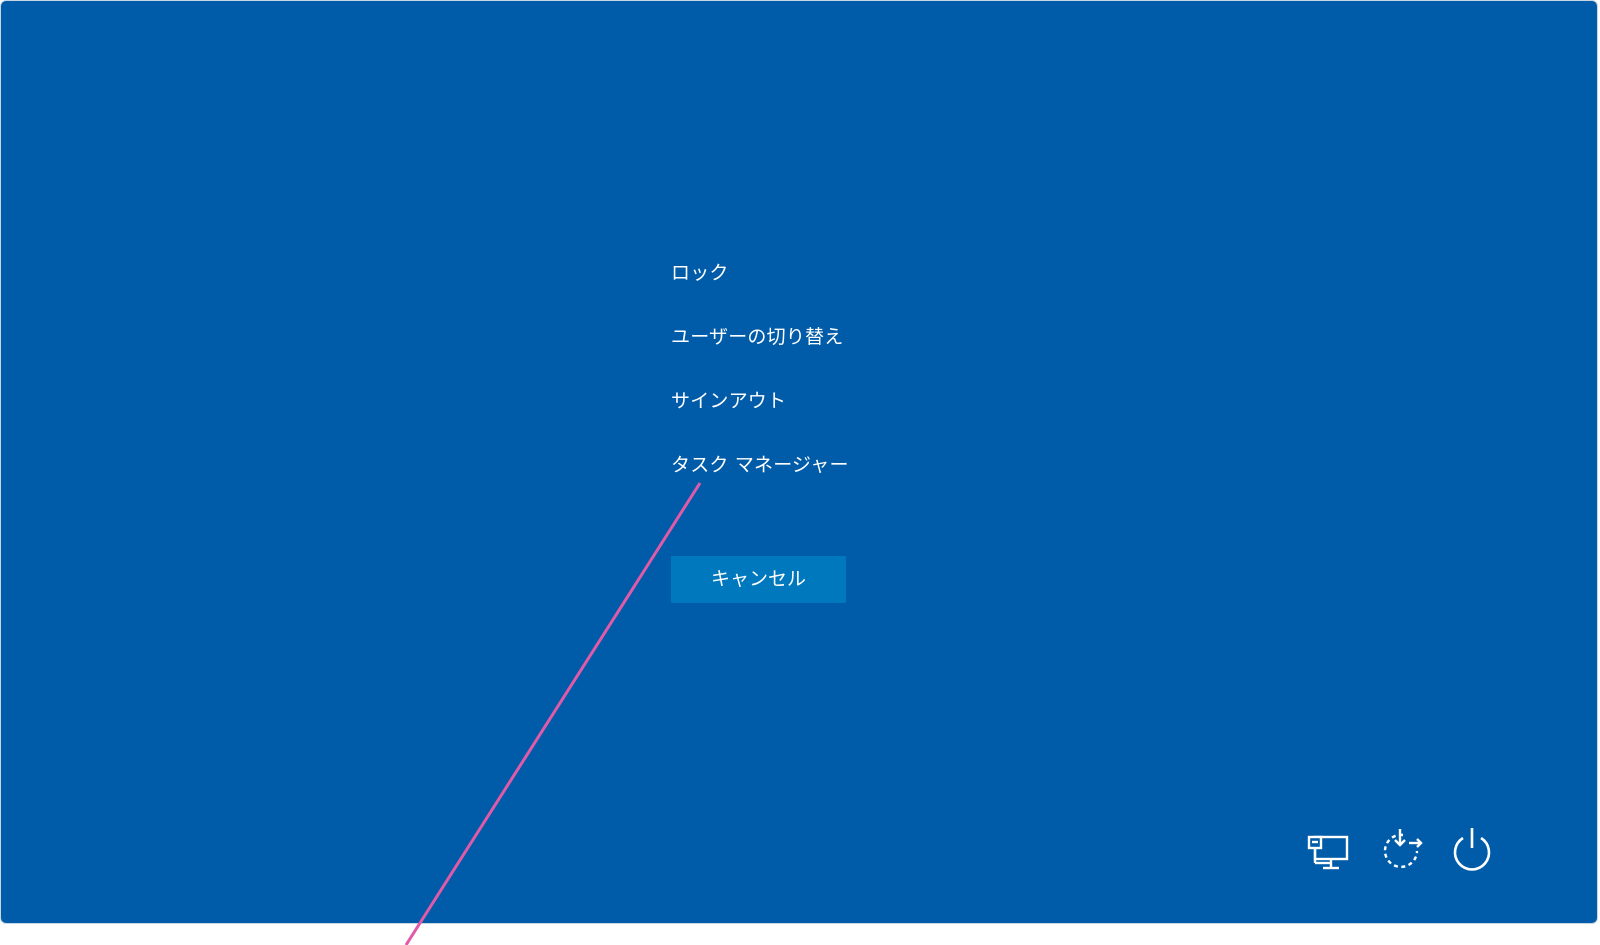  Describe the element at coordinates (700, 273) in the screenshot. I see `lock-option: ロック` at that location.